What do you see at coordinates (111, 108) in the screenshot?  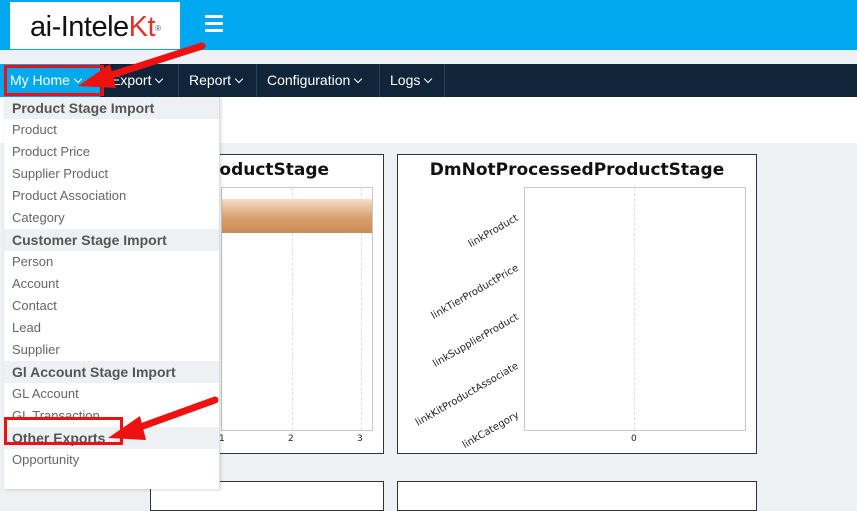 I see `dropdown-group-header: Product Stage Import` at bounding box center [111, 108].